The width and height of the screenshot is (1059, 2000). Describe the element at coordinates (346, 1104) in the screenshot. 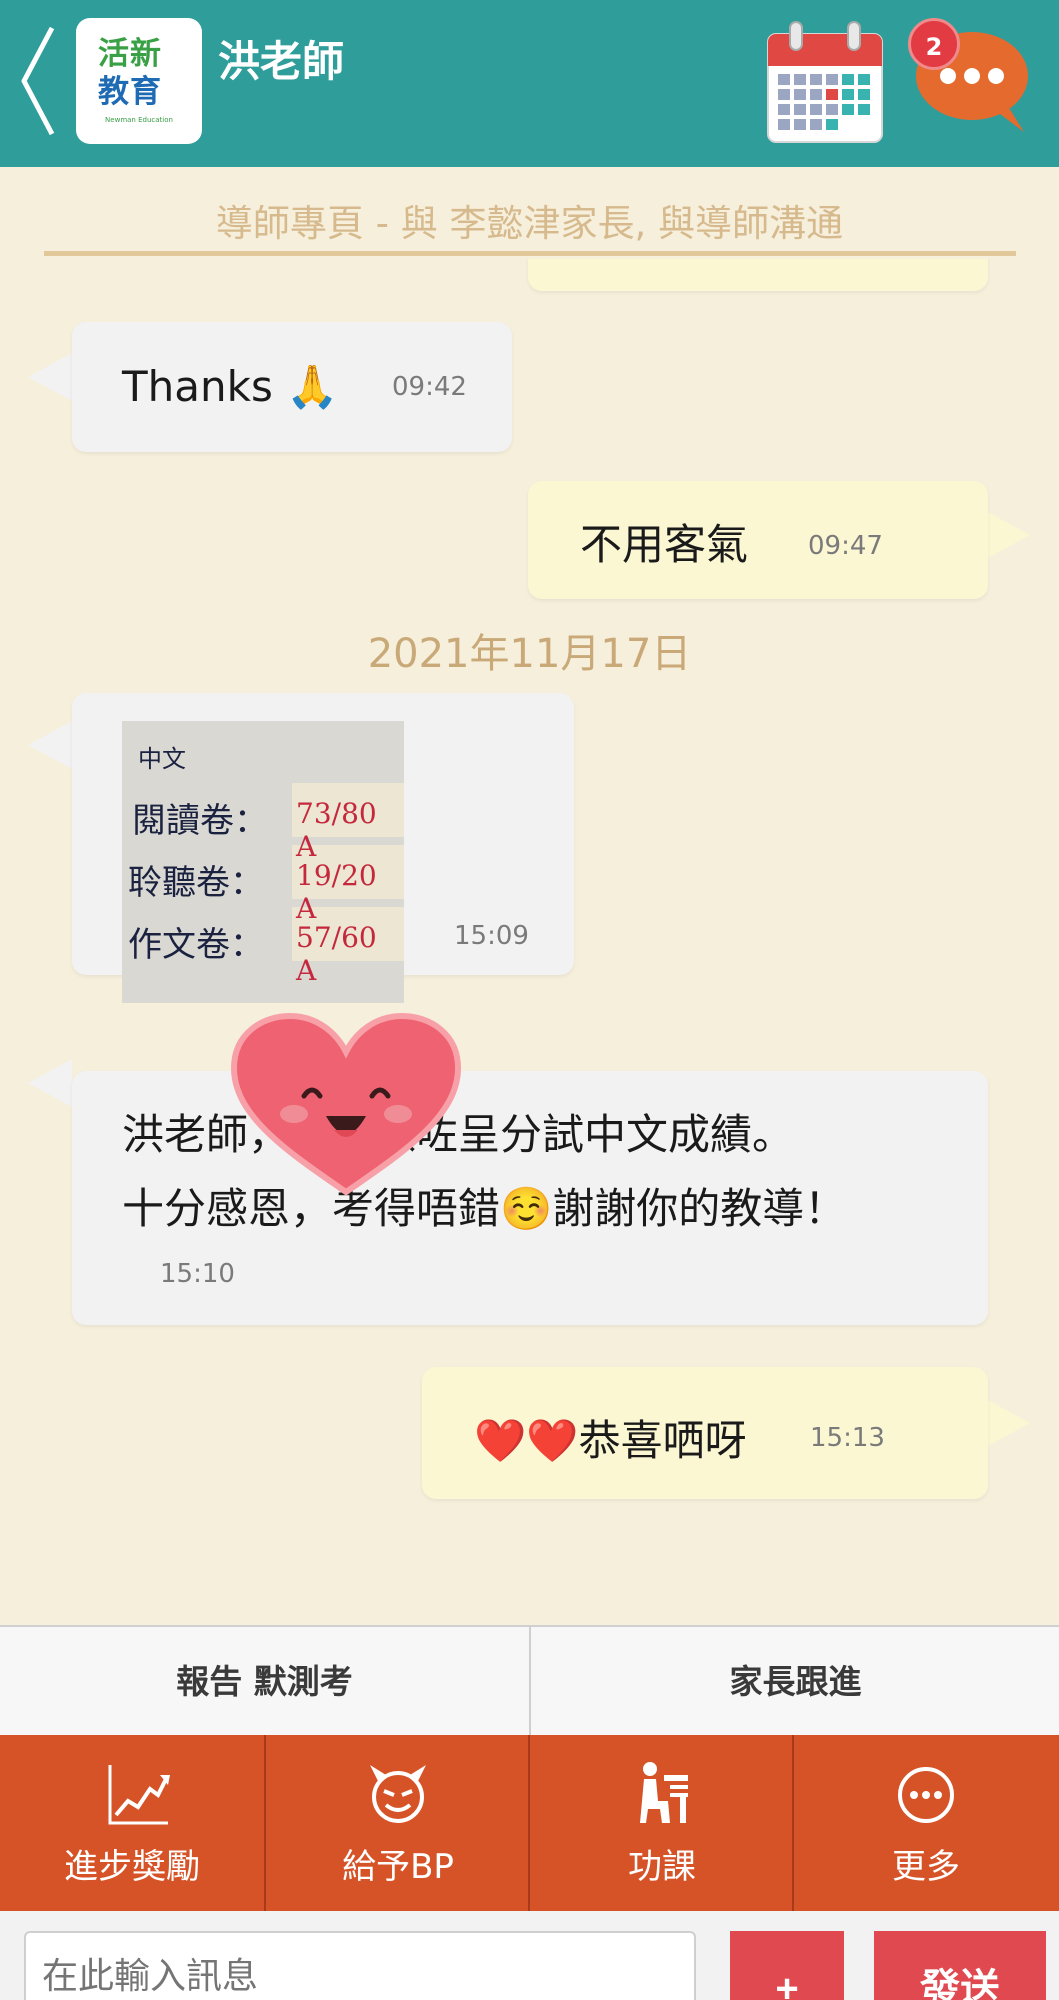

I see `heart-sticker-icon` at that location.